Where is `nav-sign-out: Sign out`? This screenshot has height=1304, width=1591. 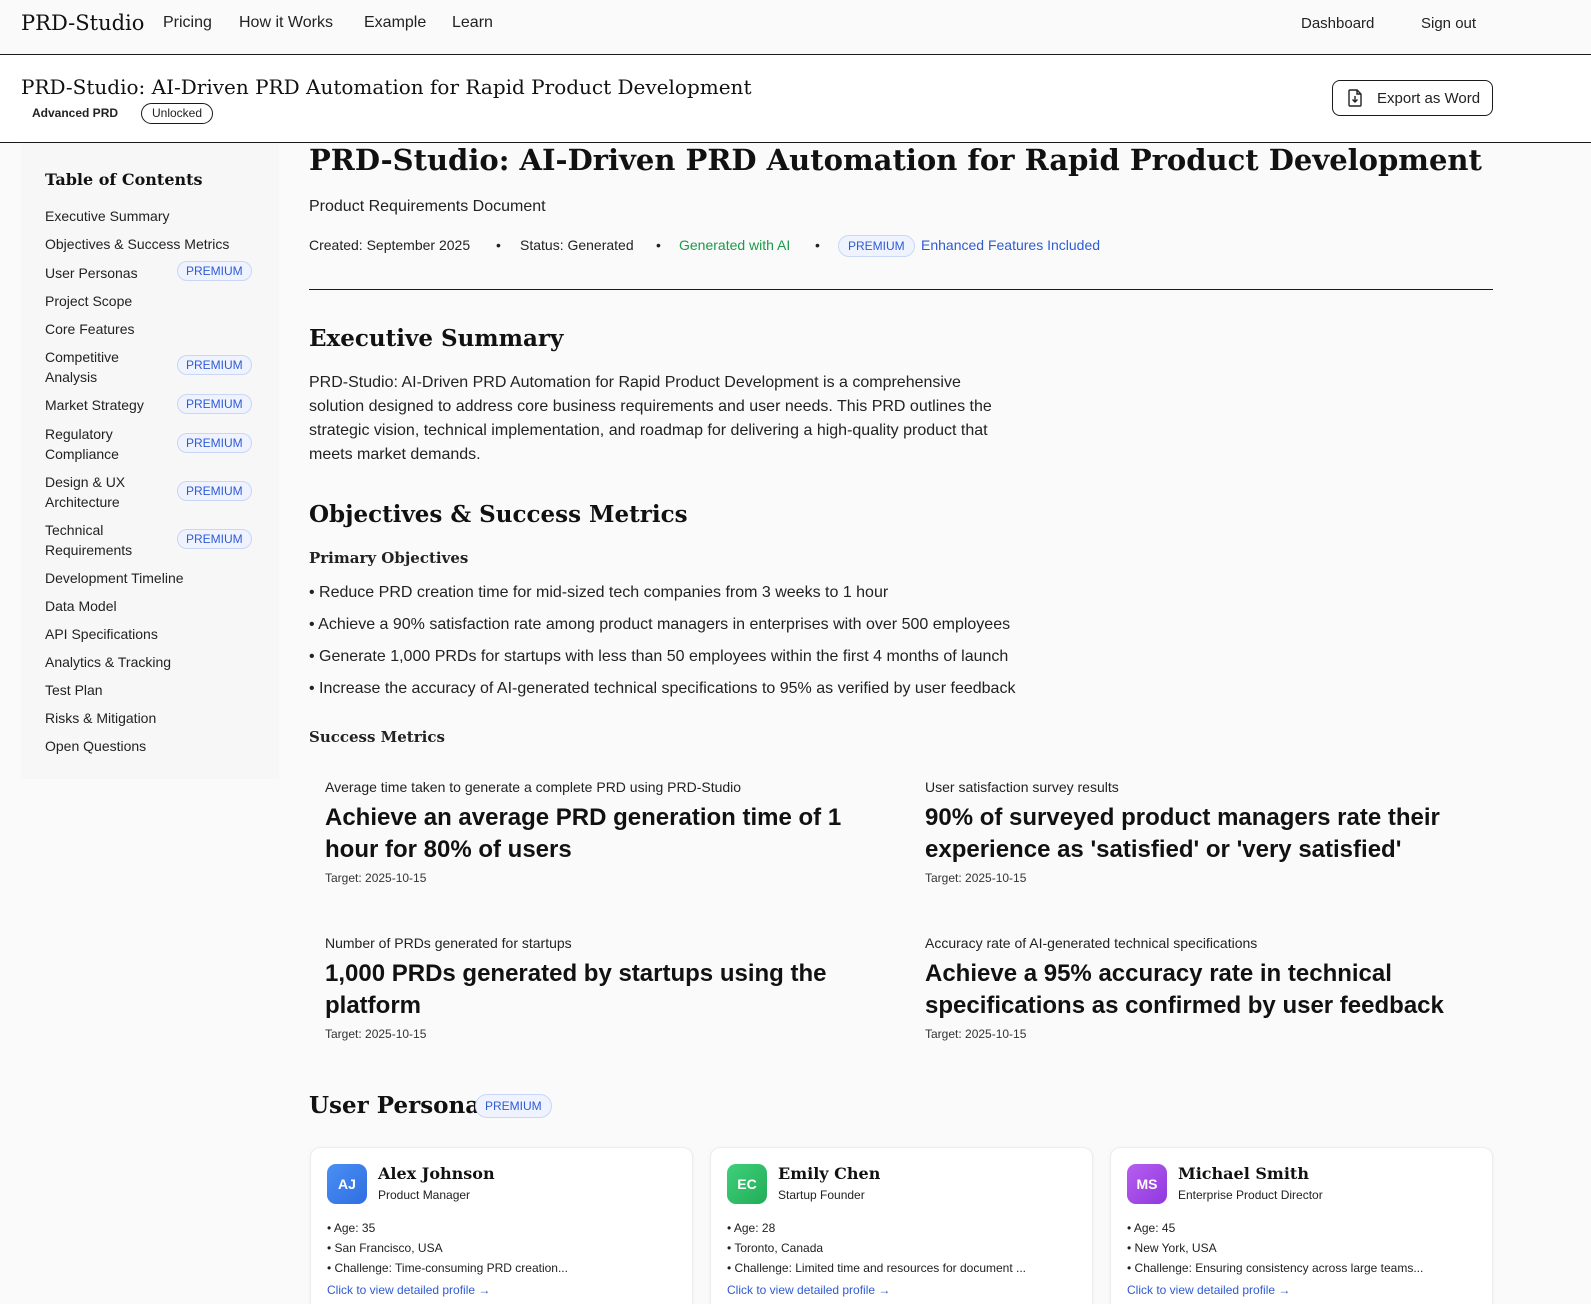 nav-sign-out: Sign out is located at coordinates (1448, 23).